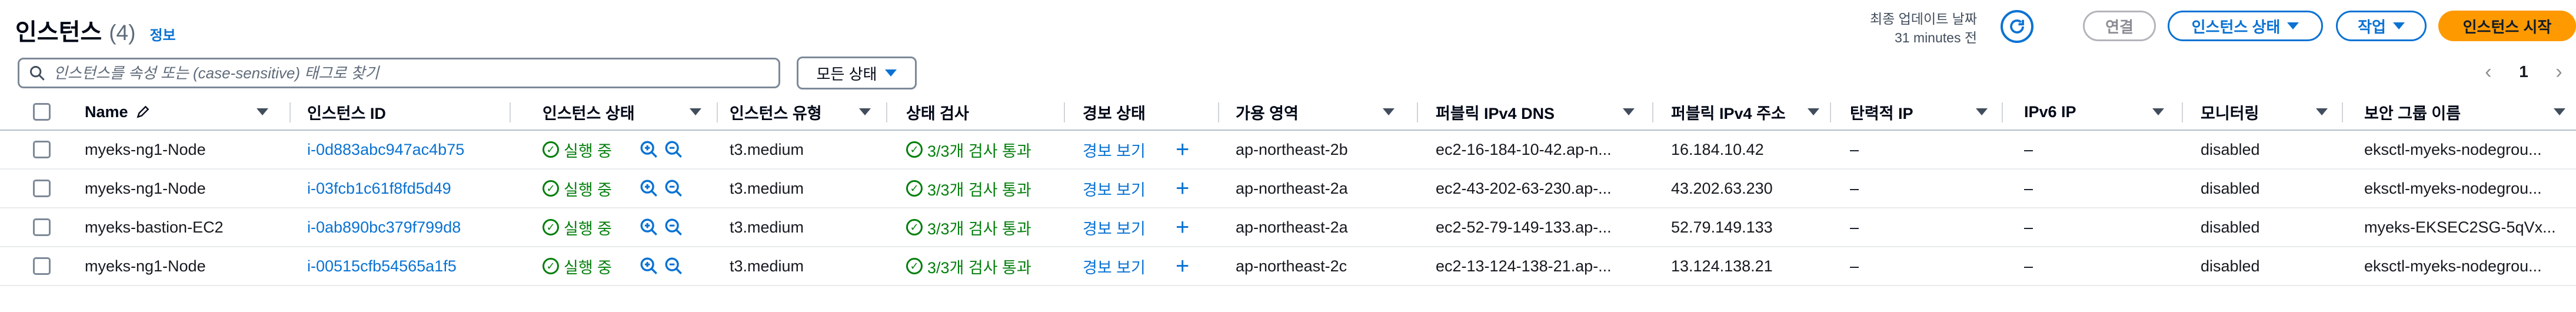 Image resolution: width=2576 pixels, height=312 pixels. What do you see at coordinates (185, 112) in the screenshot?
I see `col-name: Name` at bounding box center [185, 112].